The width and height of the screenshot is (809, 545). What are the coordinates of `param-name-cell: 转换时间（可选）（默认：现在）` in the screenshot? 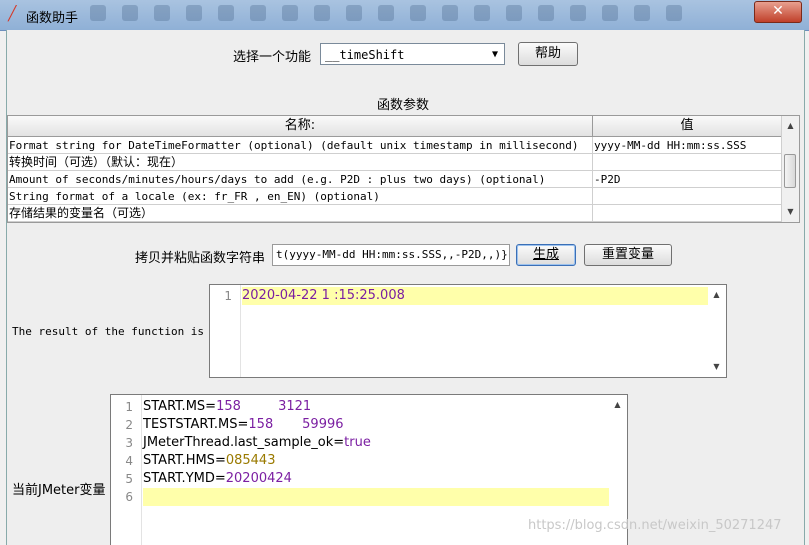 It's located at (300, 162).